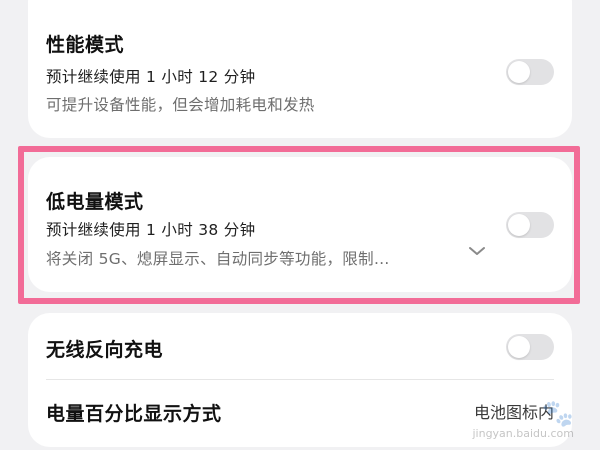 This screenshot has height=450, width=600. Describe the element at coordinates (300, 379) in the screenshot. I see `divider` at that location.